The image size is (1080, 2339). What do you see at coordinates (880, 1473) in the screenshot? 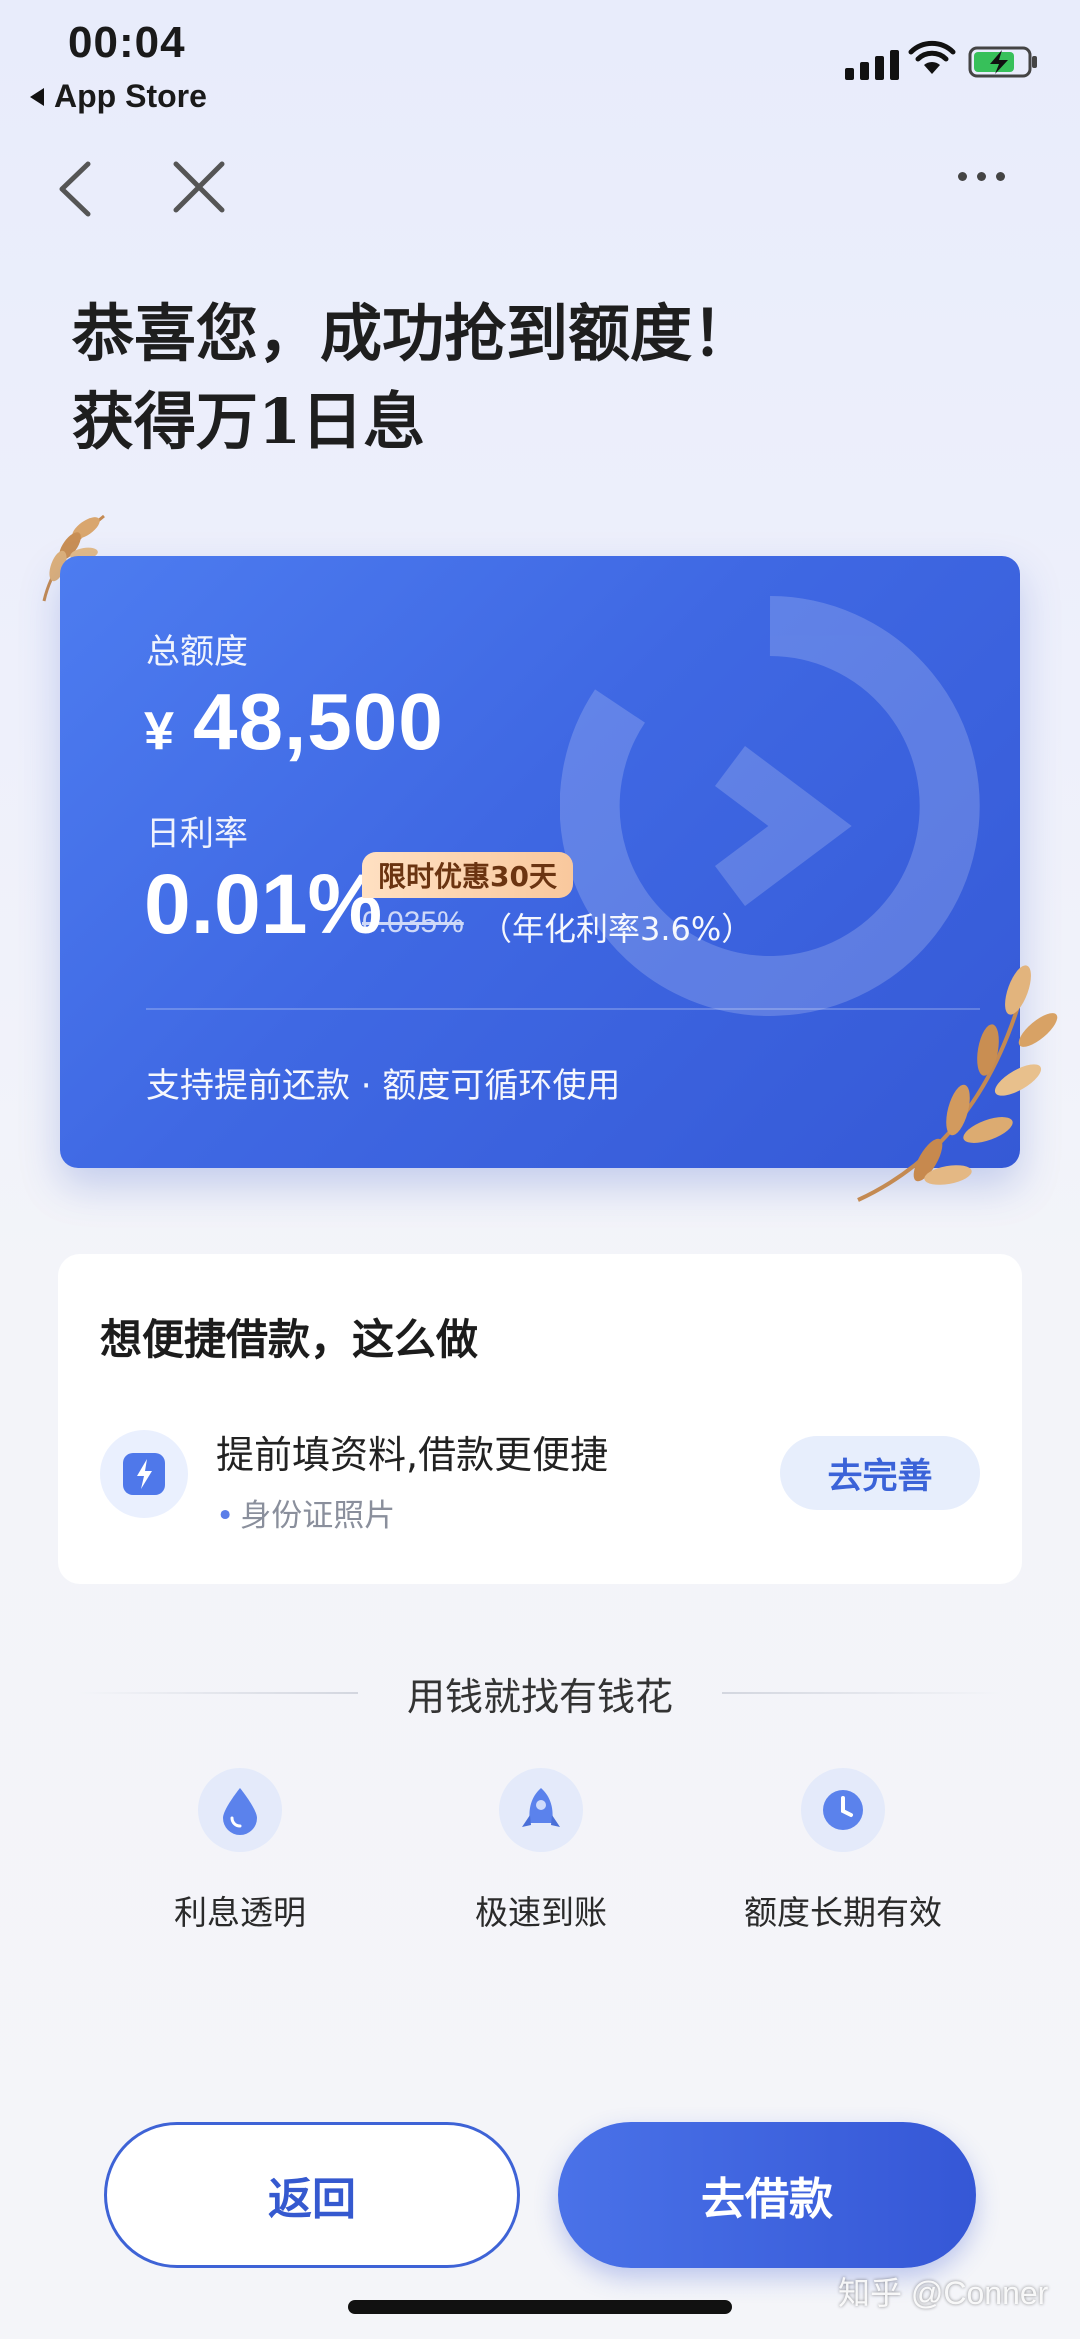
I see `complete-info-button: 去完善` at bounding box center [880, 1473].